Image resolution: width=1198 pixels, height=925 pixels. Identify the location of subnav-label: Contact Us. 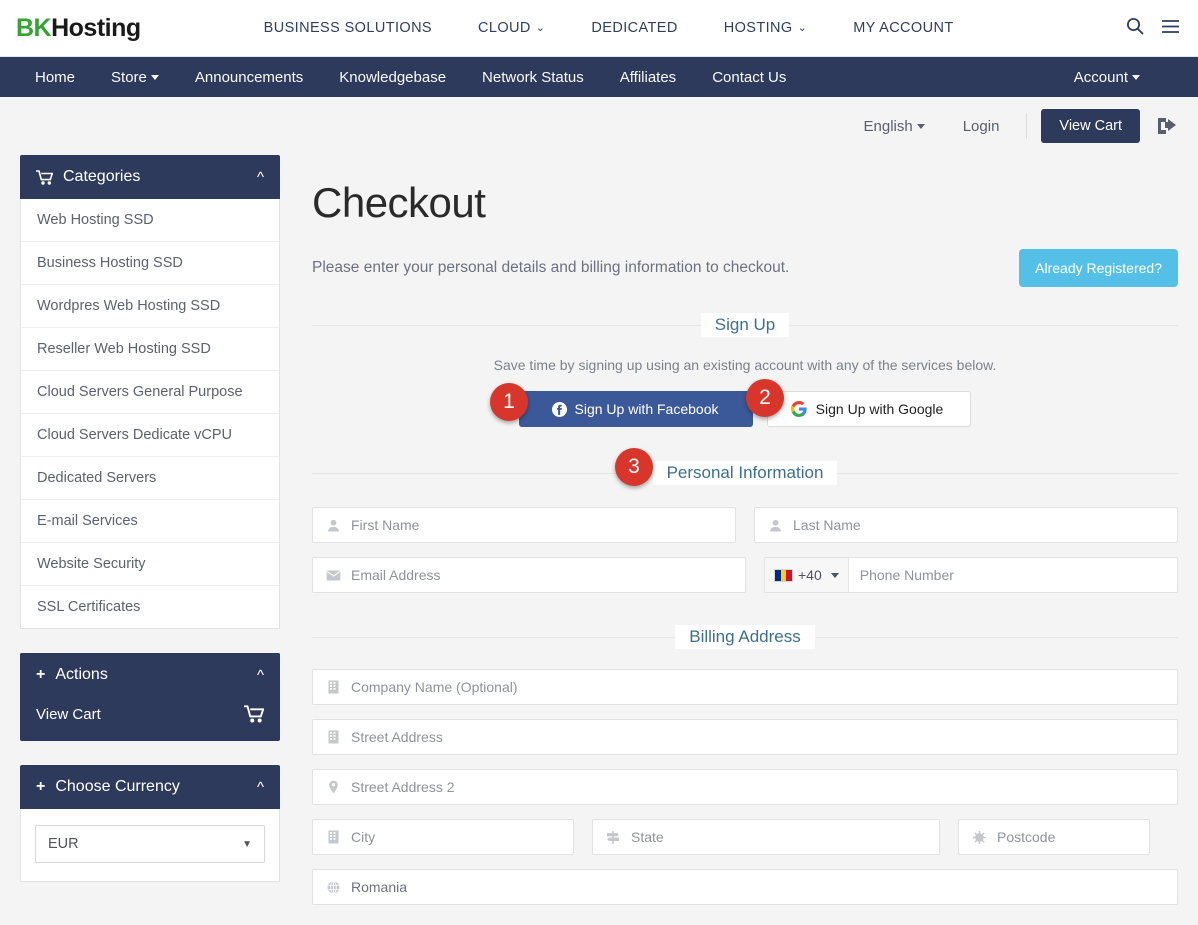
(749, 77).